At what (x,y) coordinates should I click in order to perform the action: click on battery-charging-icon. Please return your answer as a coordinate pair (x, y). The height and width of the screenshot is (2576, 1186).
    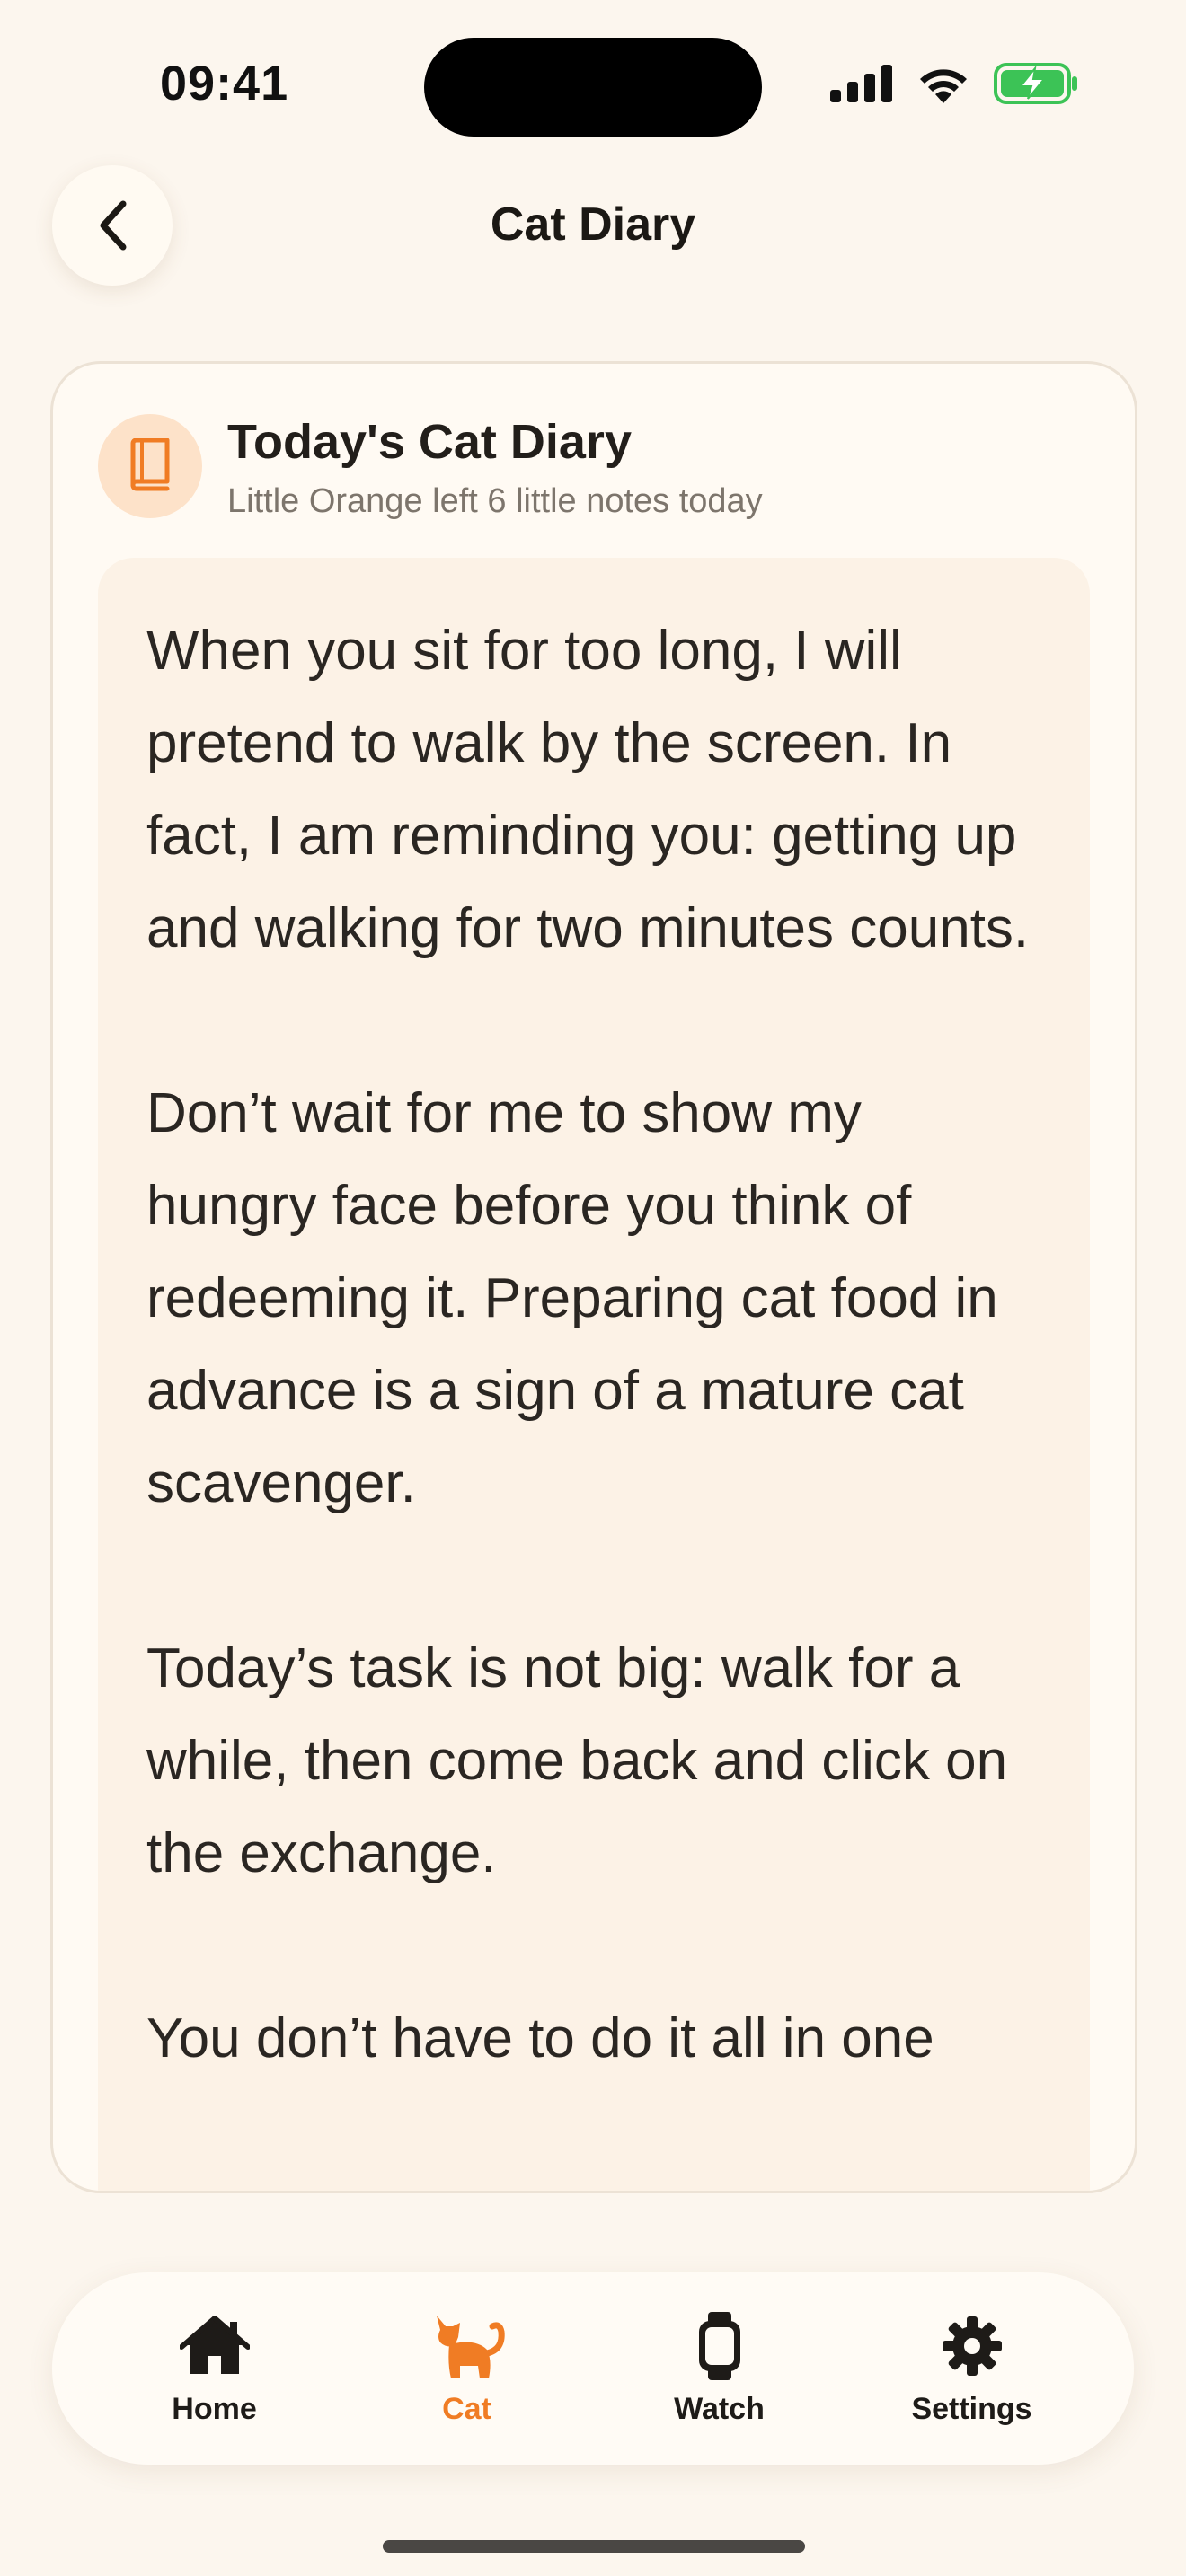
    Looking at the image, I should click on (1035, 83).